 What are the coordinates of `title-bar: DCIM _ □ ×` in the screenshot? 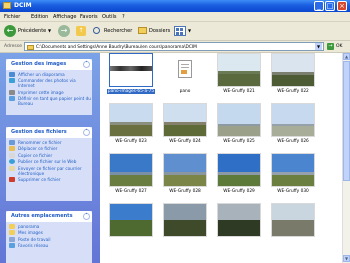 It's located at (175, 6).